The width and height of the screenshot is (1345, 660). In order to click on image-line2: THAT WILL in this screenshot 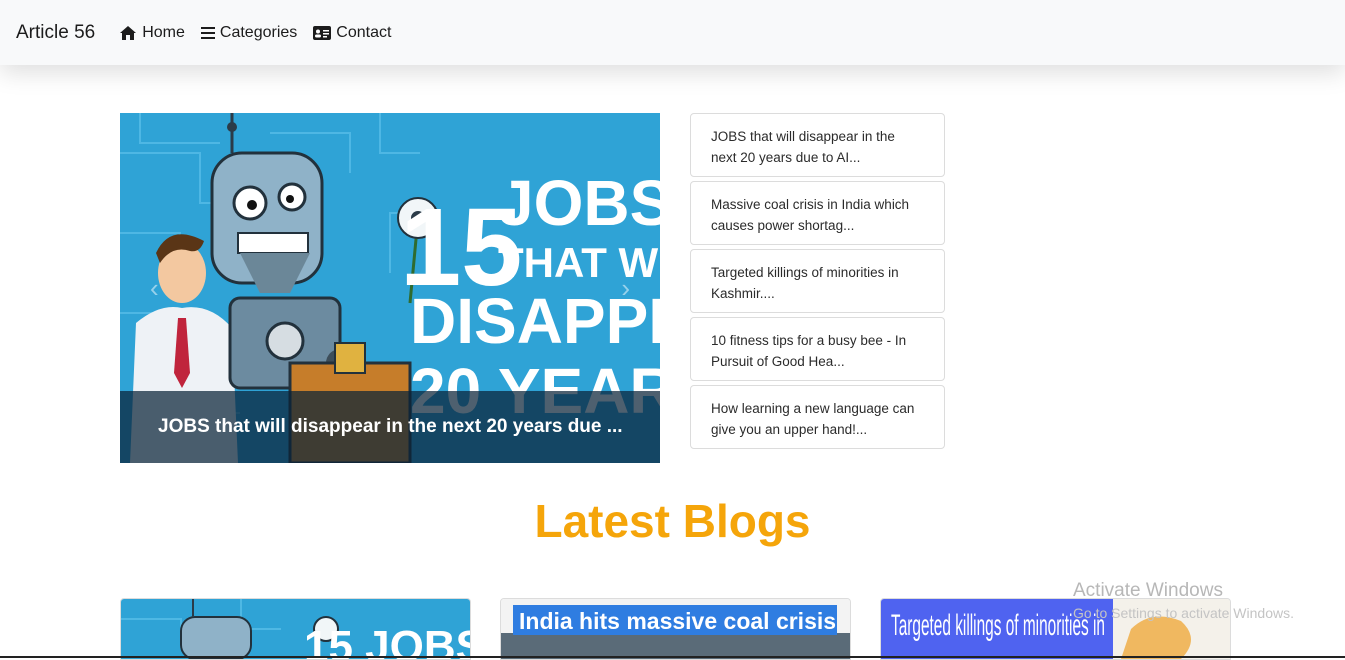, I will do `click(579, 262)`.